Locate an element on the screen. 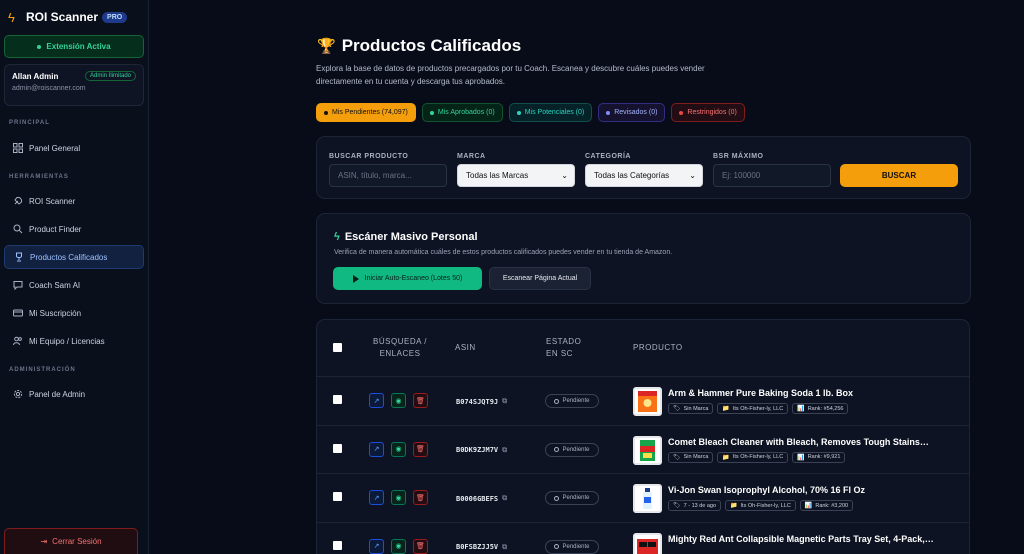 This screenshot has width=1024, height=554. asin-value: B0006GBEFS is located at coordinates (477, 498).